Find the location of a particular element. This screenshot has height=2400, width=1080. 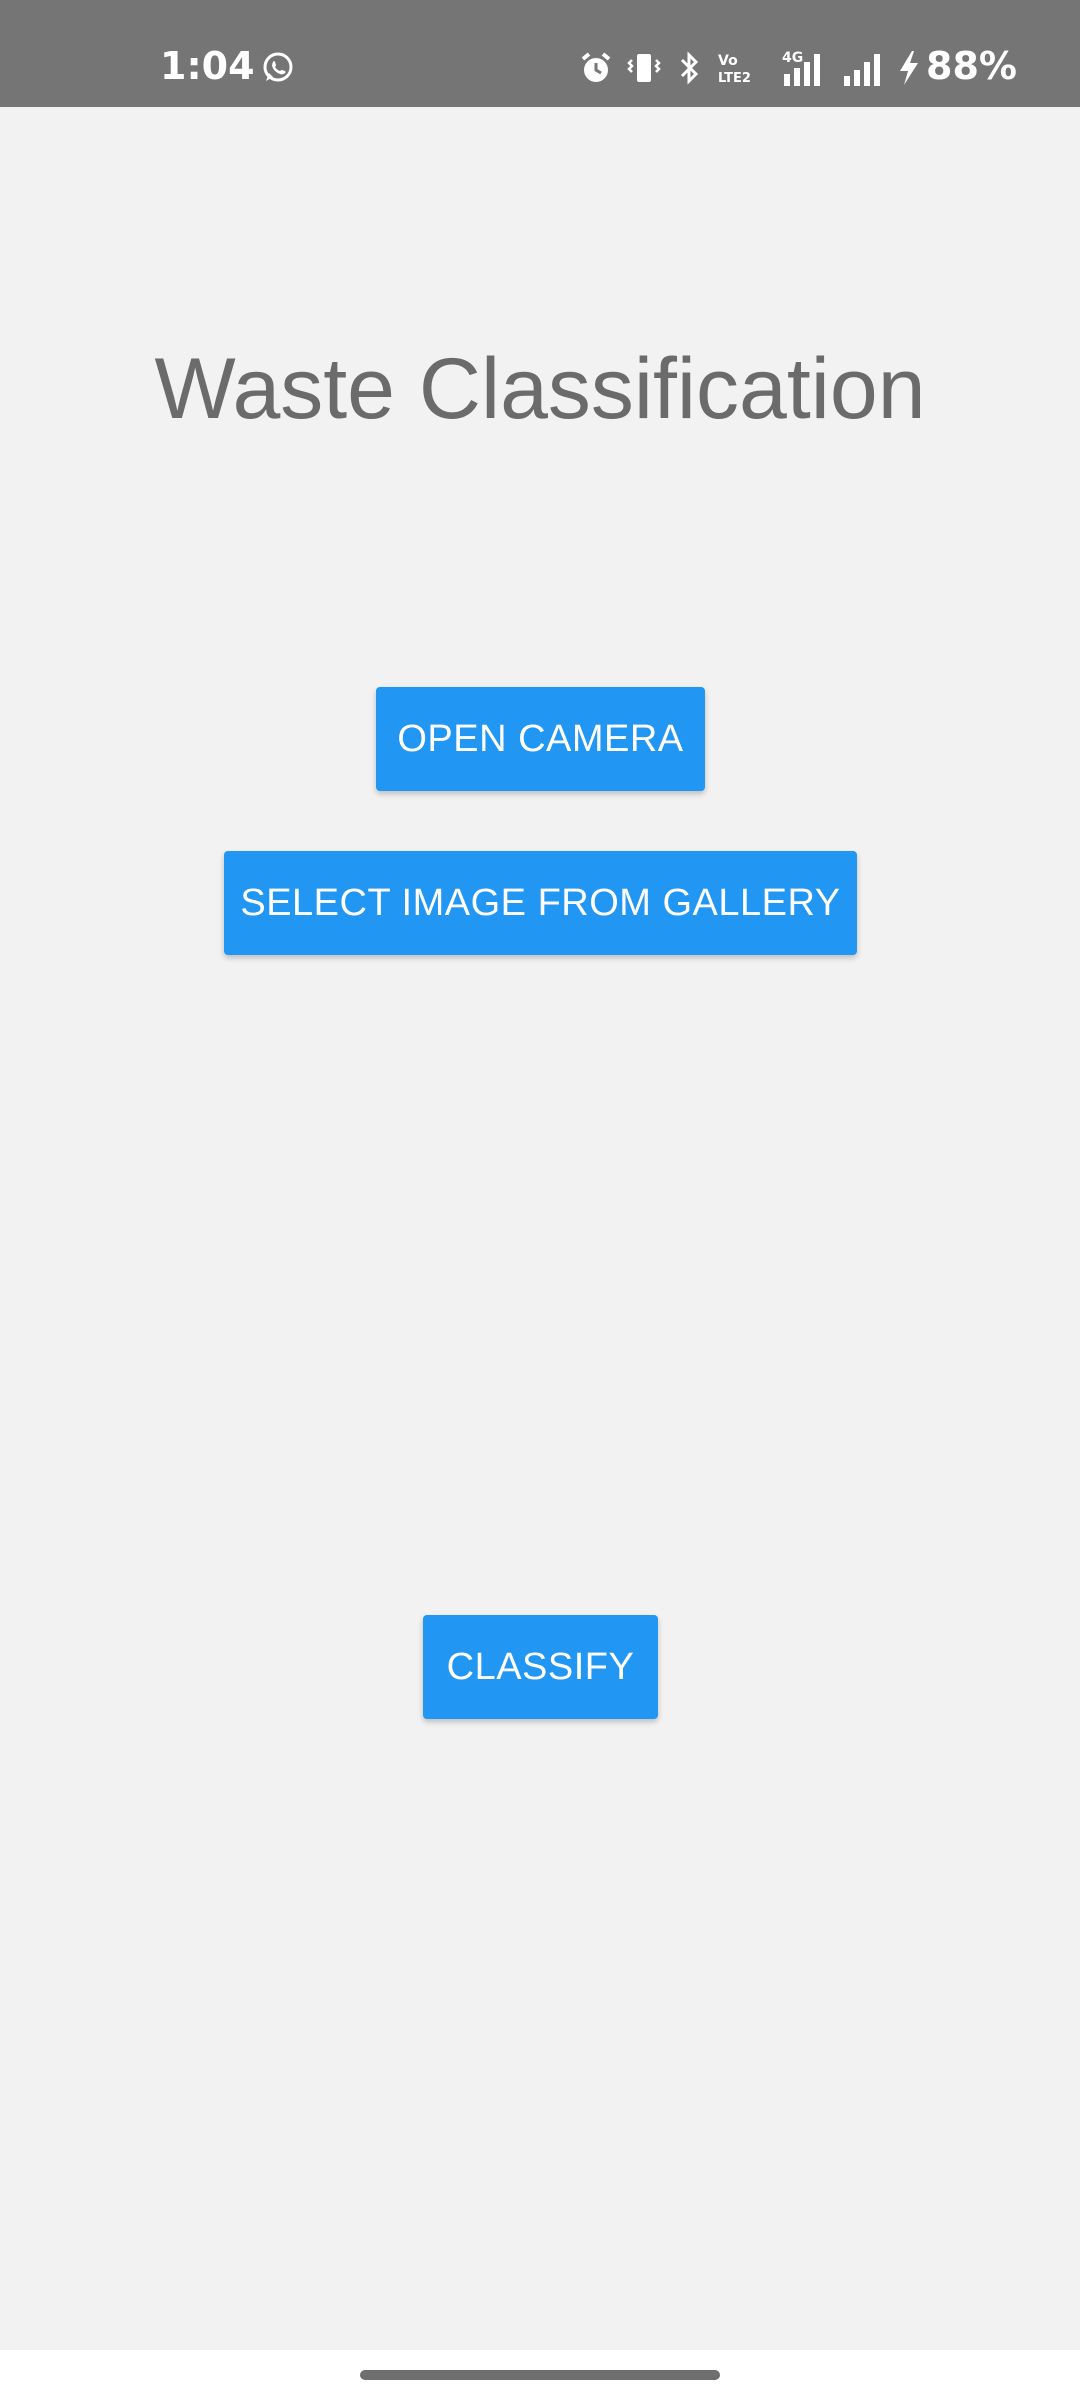

whatsapp-icon is located at coordinates (278, 68).